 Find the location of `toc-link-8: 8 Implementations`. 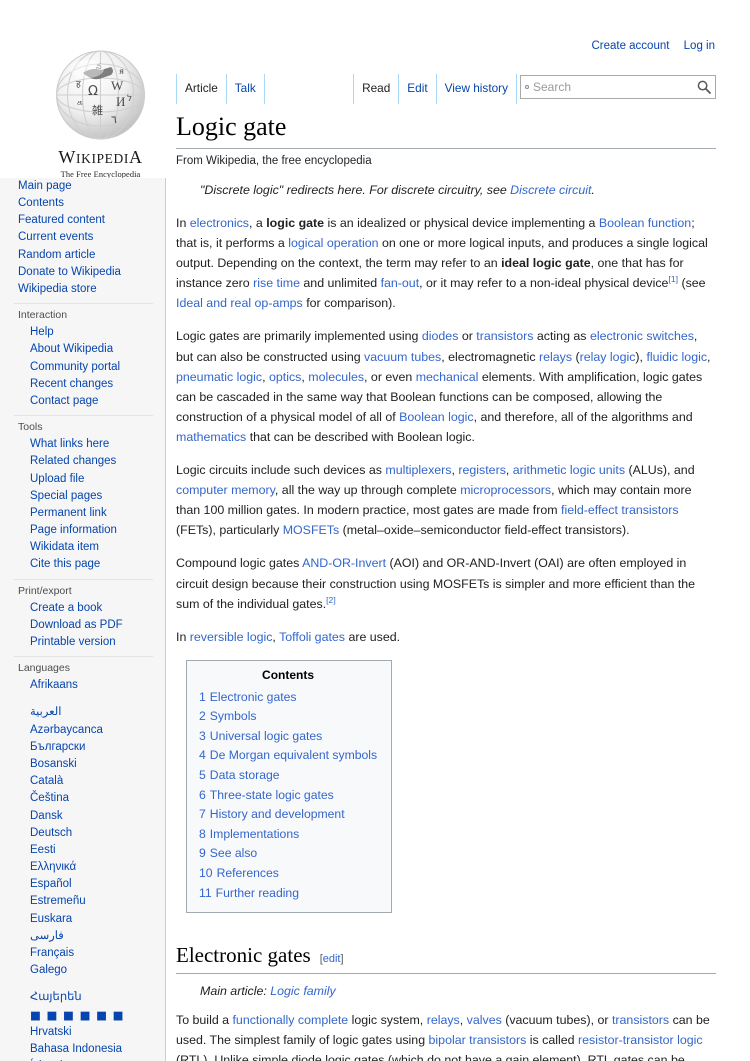

toc-link-8: 8 Implementations is located at coordinates (249, 834).